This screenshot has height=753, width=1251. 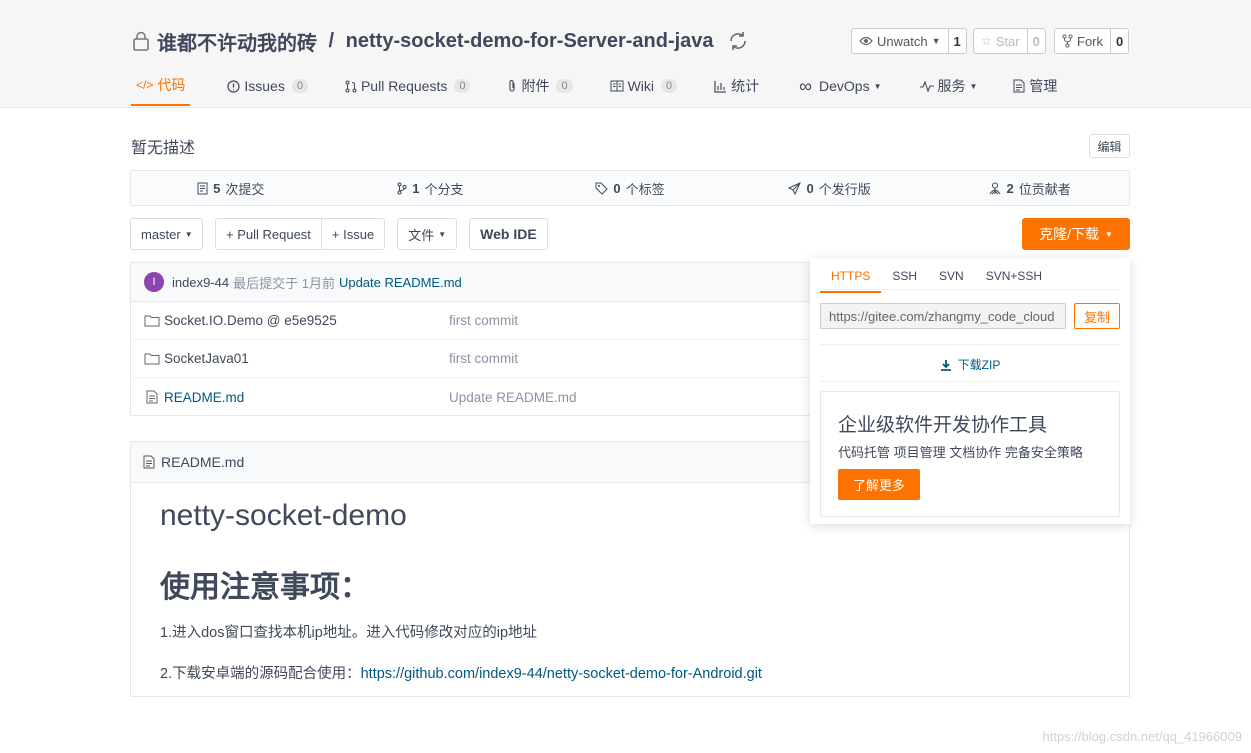 What do you see at coordinates (1109, 146) in the screenshot?
I see `edit-description-button: 编辑` at bounding box center [1109, 146].